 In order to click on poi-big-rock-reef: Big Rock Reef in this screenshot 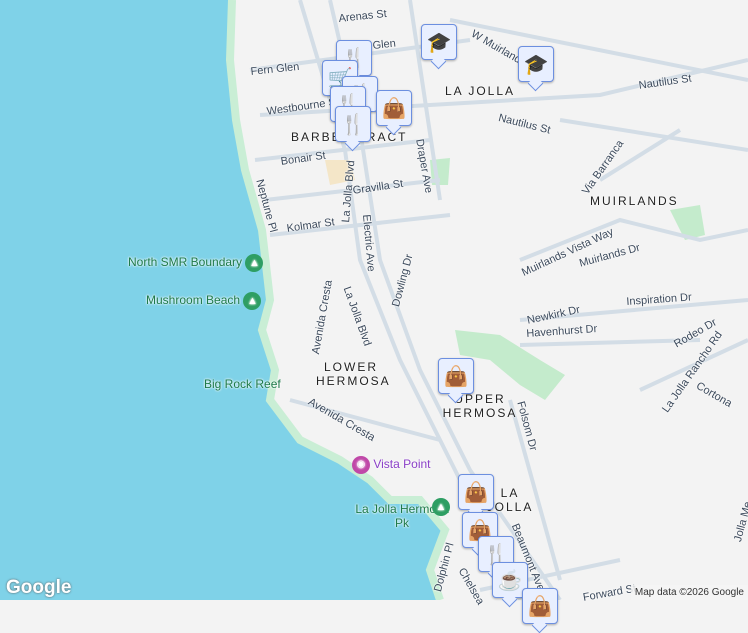, I will do `click(242, 384)`.